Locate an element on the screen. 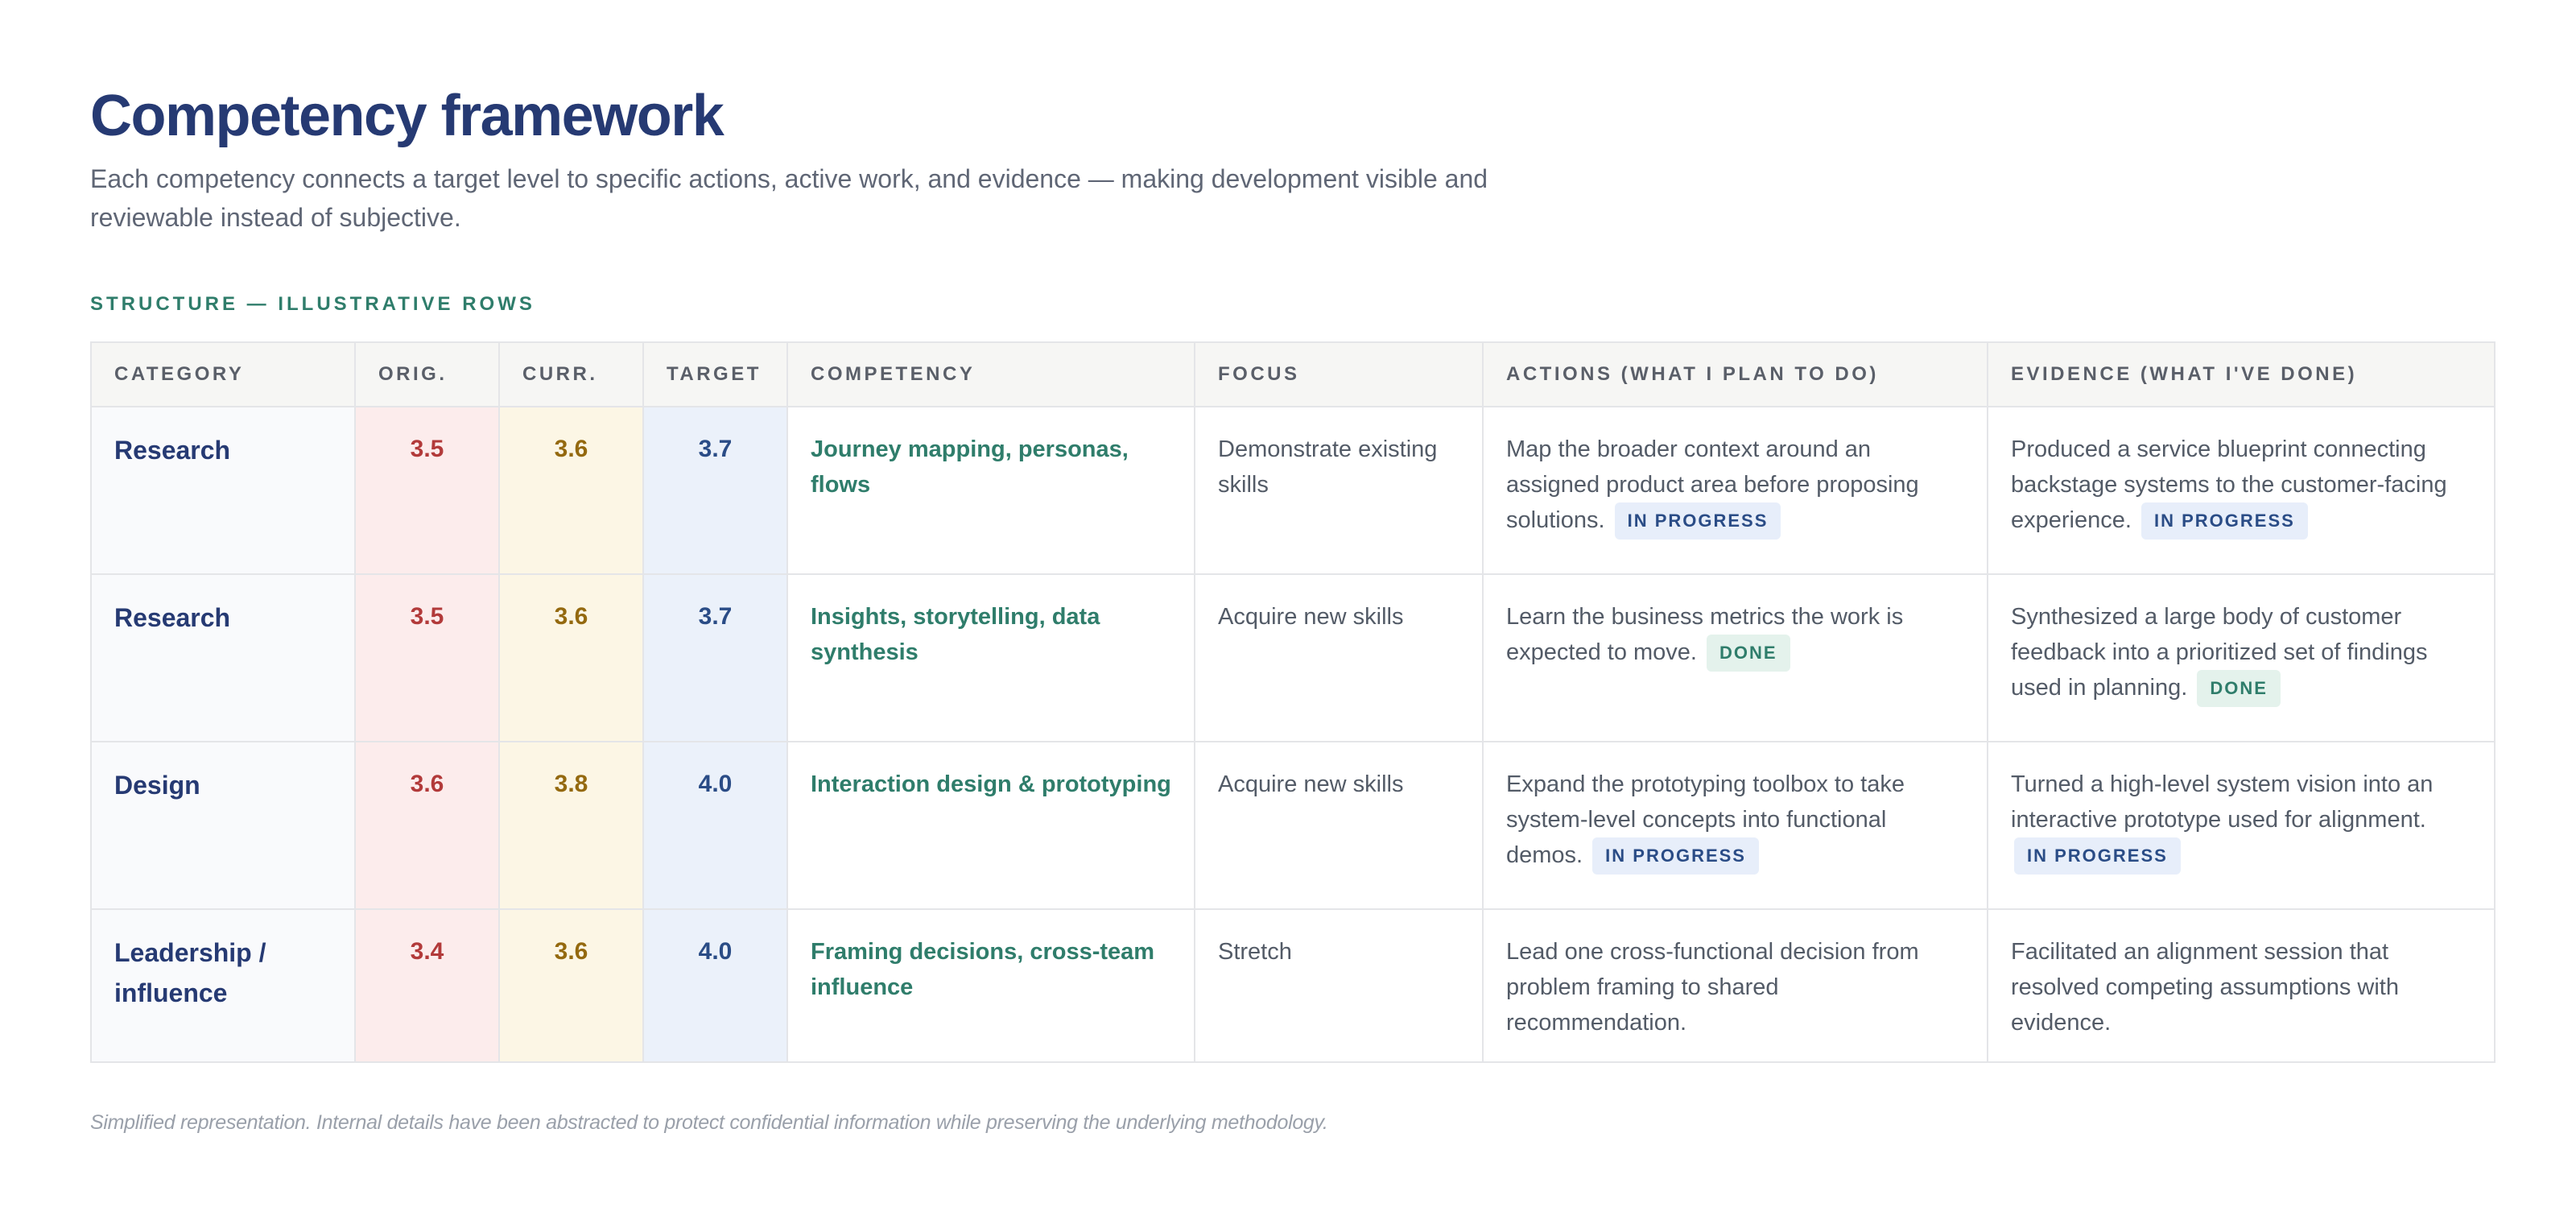 This screenshot has height=1224, width=2576. category-cell: Design is located at coordinates (223, 825).